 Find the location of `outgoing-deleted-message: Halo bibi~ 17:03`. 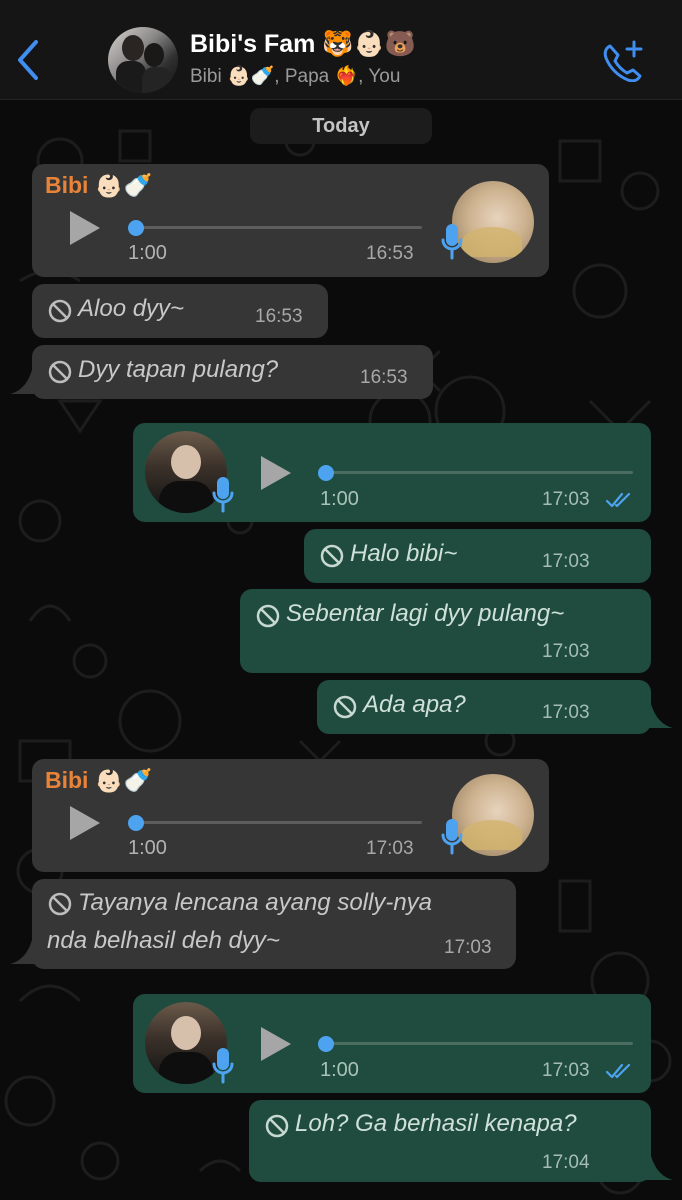

outgoing-deleted-message: Halo bibi~ 17:03 is located at coordinates (477, 556).